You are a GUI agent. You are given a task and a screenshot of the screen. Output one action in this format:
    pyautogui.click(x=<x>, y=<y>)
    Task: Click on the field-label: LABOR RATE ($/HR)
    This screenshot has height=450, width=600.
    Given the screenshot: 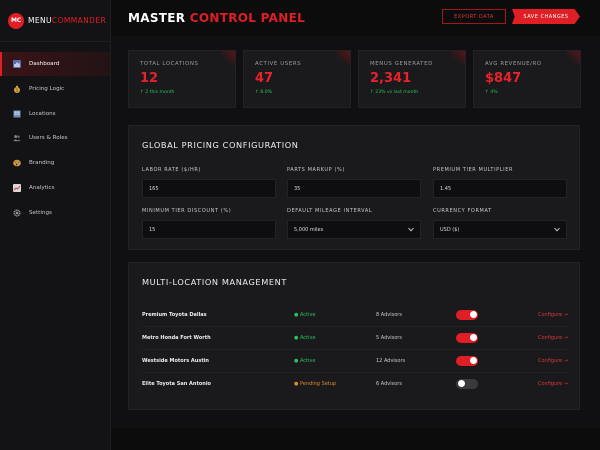 What is the action you would take?
    pyautogui.click(x=171, y=170)
    